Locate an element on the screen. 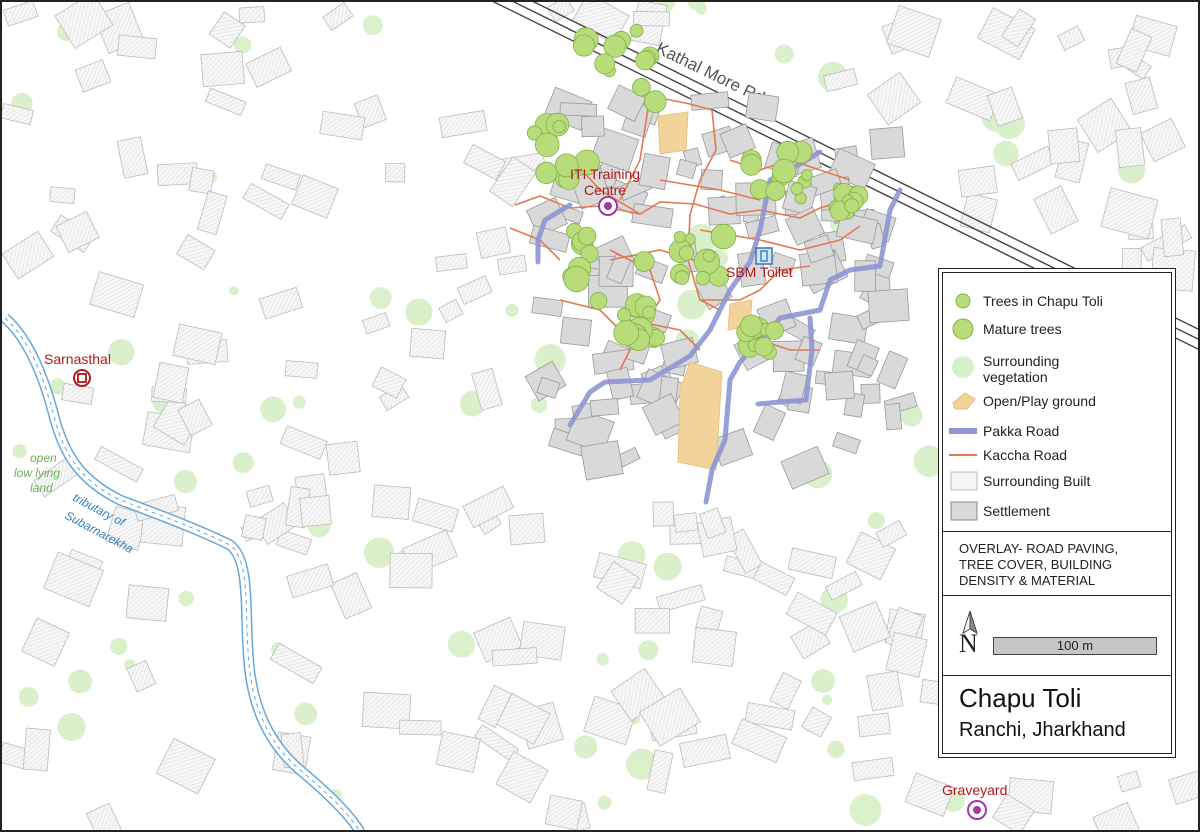 The width and height of the screenshot is (1200, 832). sarnasthal-marker is located at coordinates (82, 378).